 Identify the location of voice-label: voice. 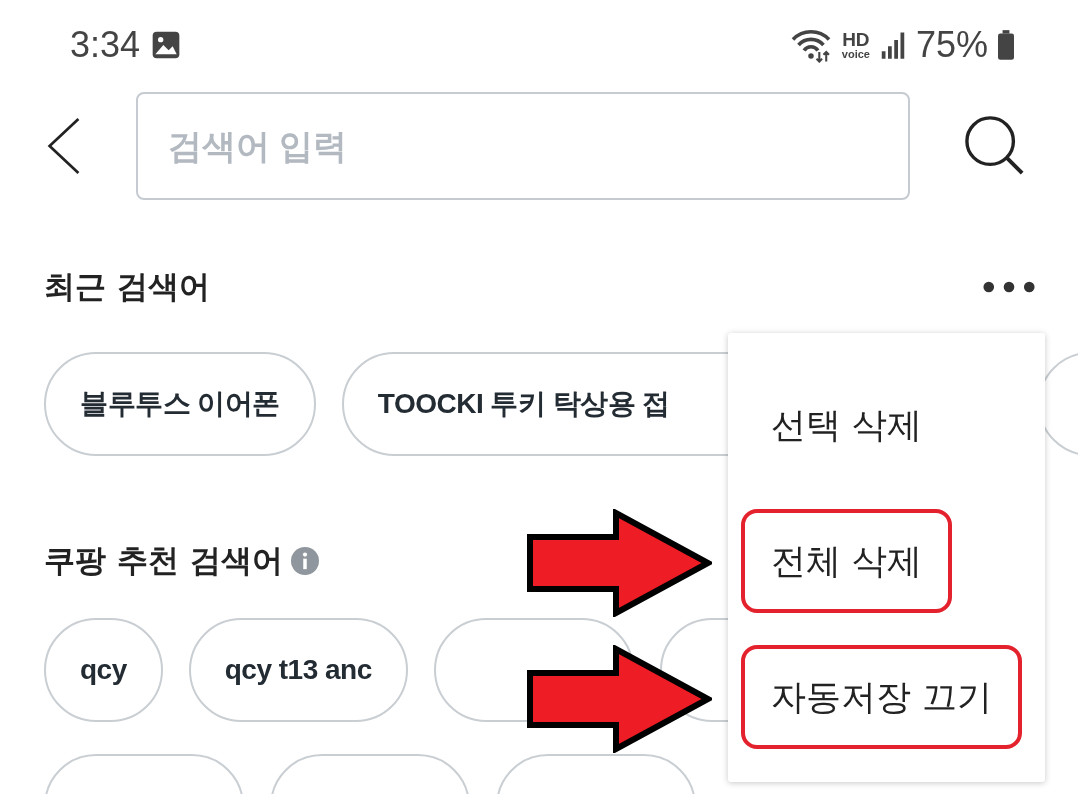
(855, 54).